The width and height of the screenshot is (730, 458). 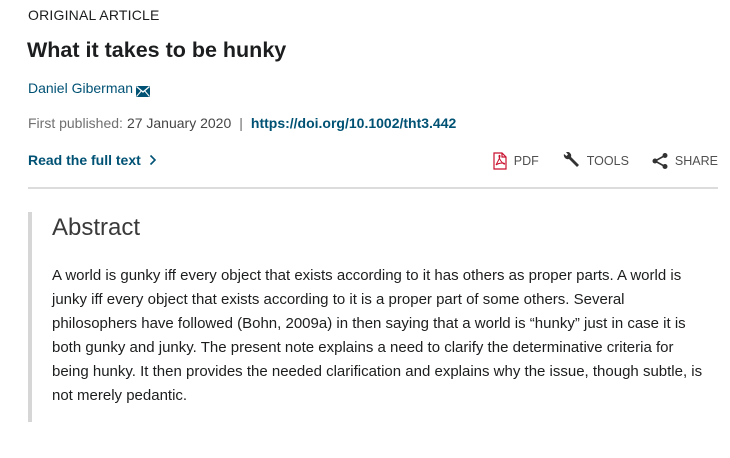 What do you see at coordinates (353, 123) in the screenshot?
I see `doi-link: https://doi.org/10.1002/tht3.442` at bounding box center [353, 123].